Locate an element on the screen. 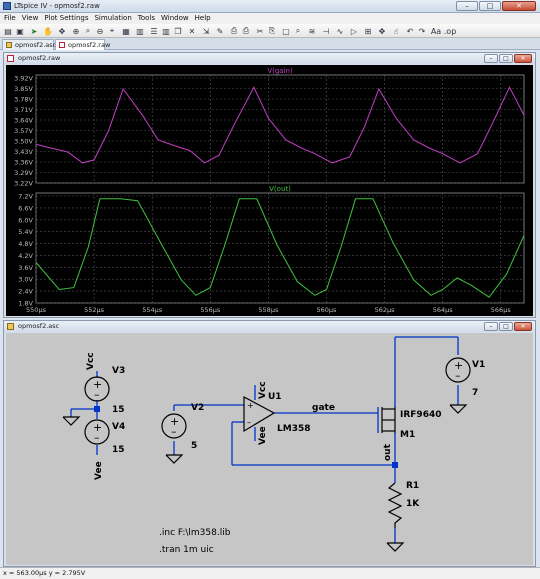 The height and width of the screenshot is (579, 540). y-tick-label: 3.71V is located at coordinates (23, 110).